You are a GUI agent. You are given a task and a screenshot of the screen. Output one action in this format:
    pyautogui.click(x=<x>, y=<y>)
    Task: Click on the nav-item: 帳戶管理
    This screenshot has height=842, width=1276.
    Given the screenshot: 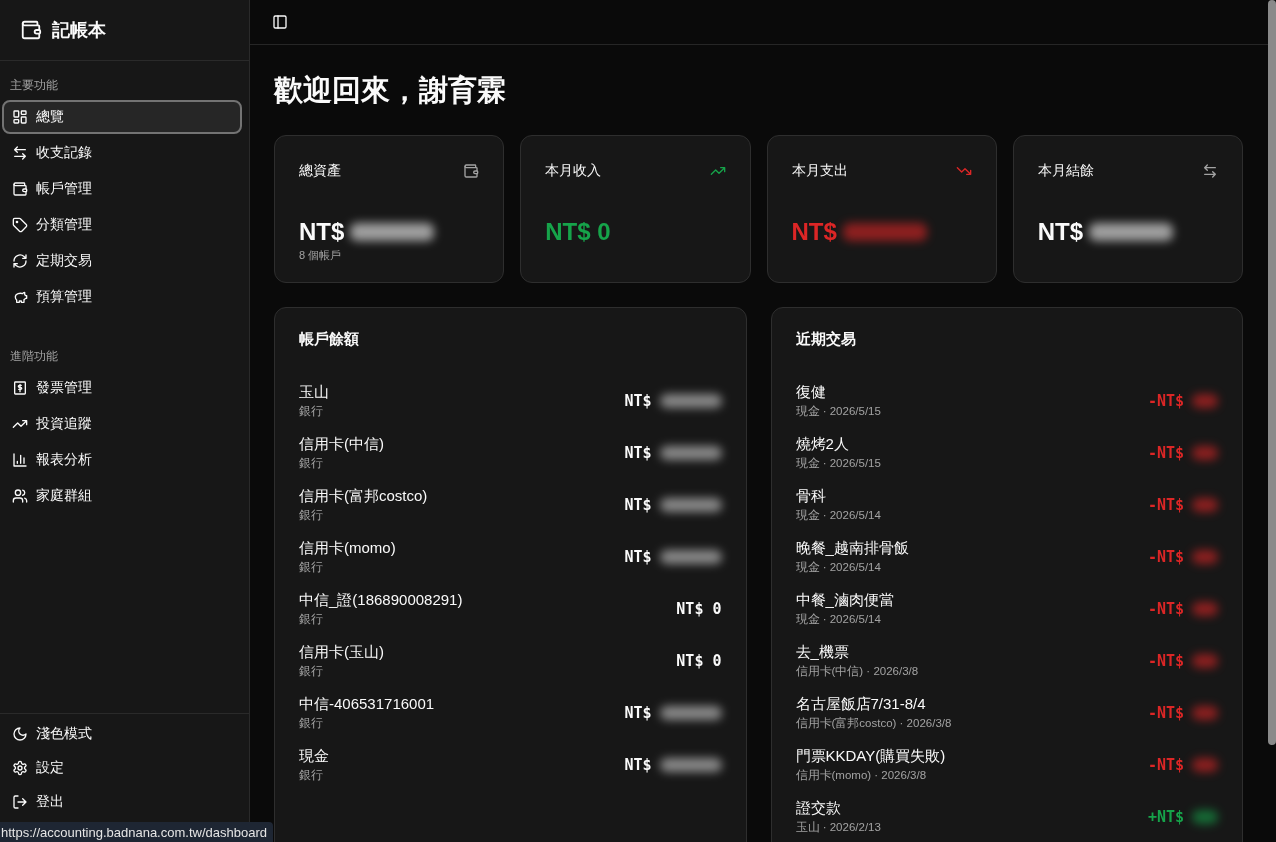 What is the action you would take?
    pyautogui.click(x=122, y=189)
    